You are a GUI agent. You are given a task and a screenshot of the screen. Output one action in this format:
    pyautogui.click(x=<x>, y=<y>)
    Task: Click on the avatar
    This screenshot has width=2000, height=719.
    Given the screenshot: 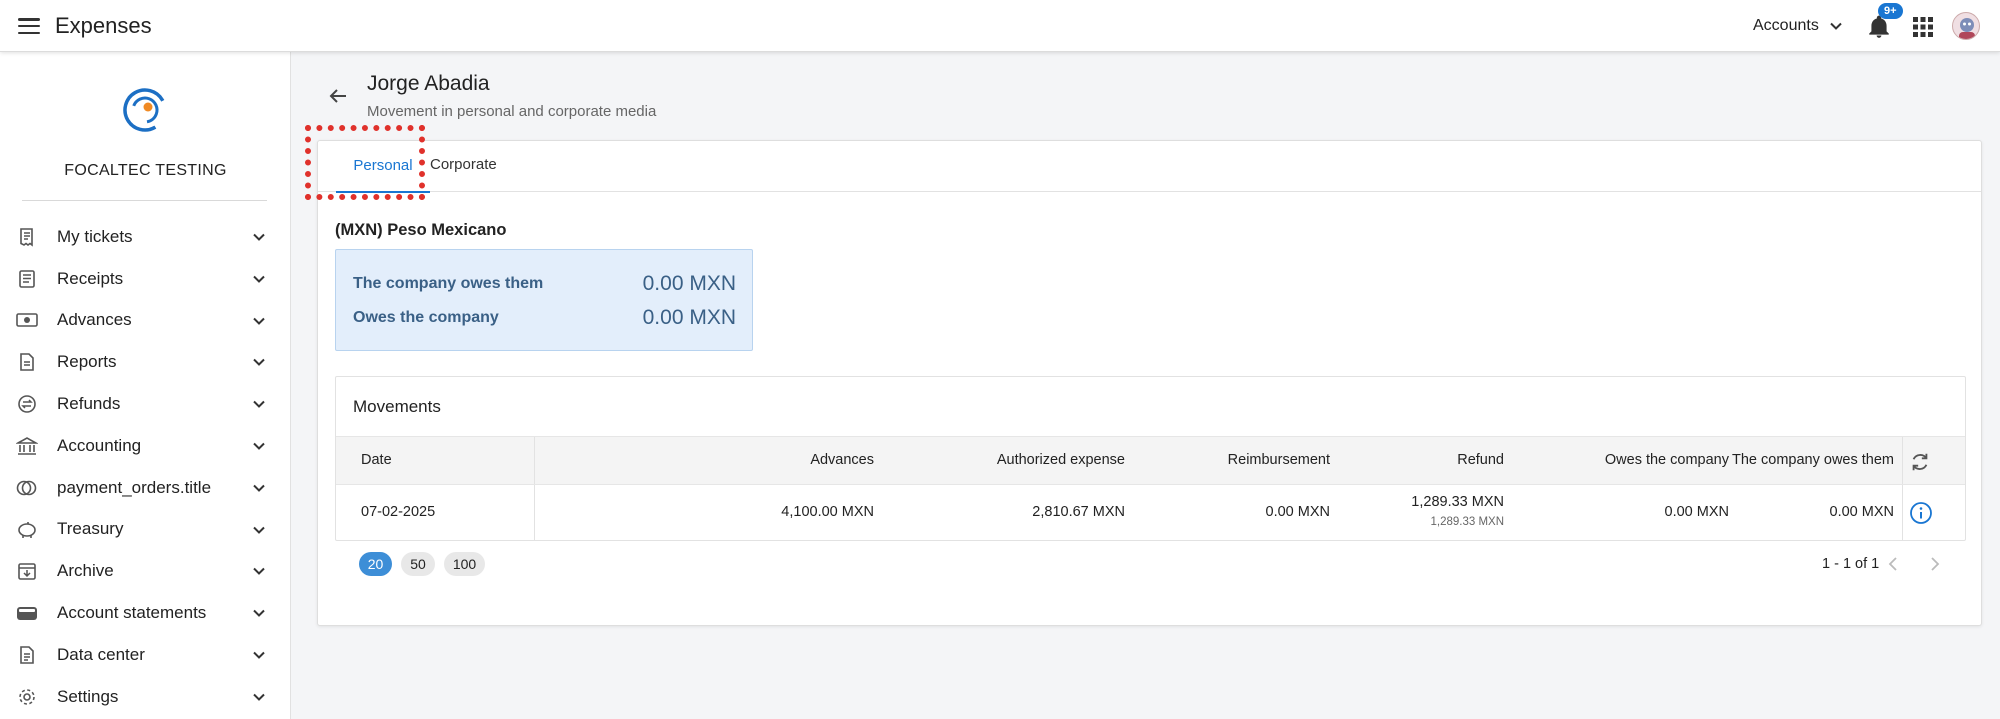 What is the action you would take?
    pyautogui.click(x=1966, y=26)
    